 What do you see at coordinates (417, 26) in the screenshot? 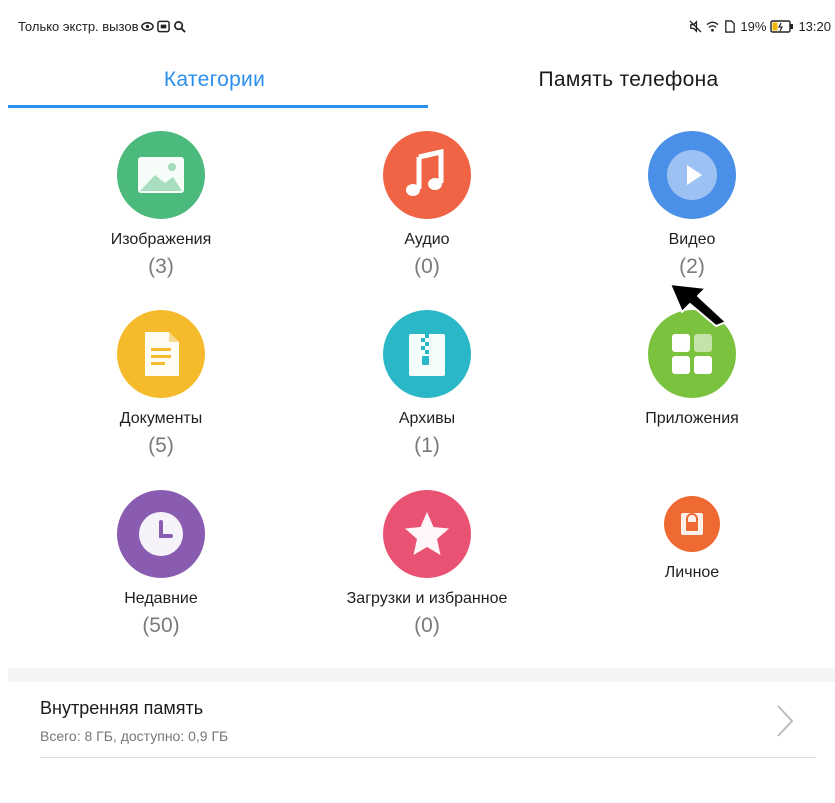
I see `status-bar: Только экстр. вызов 19% 13:20` at bounding box center [417, 26].